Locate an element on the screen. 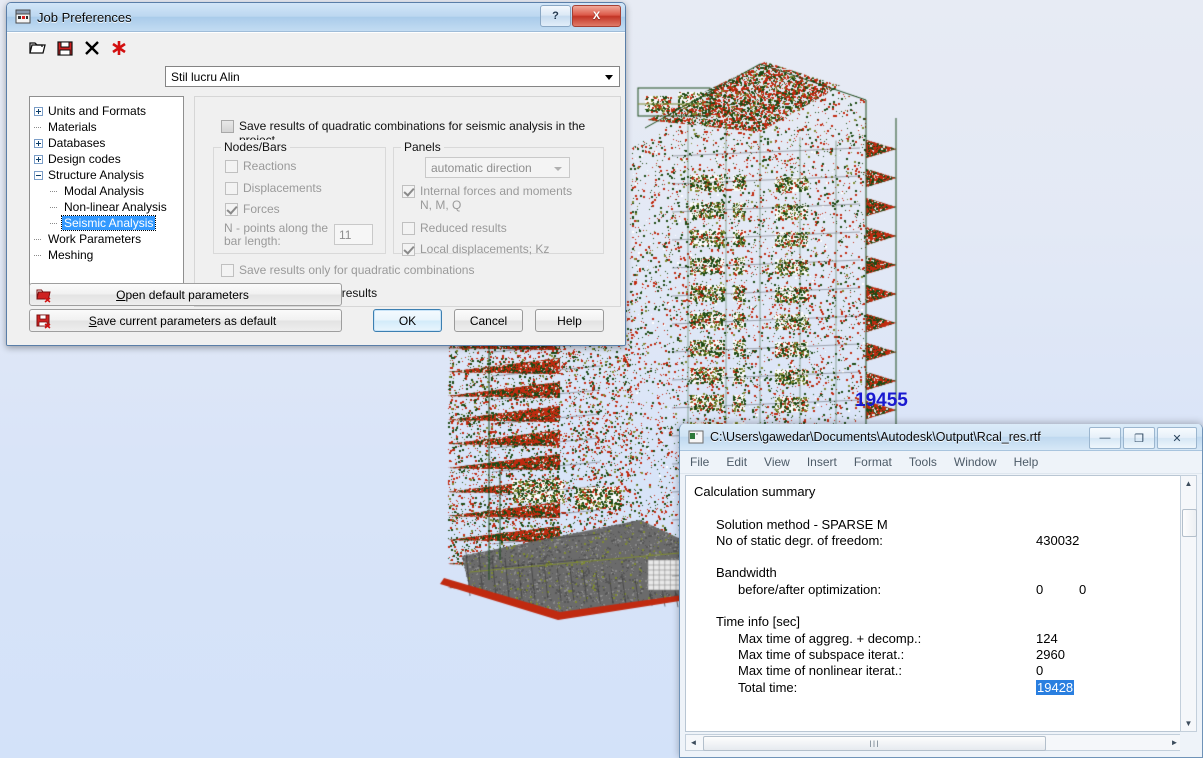 This screenshot has height=758, width=1203. ok-button: OK is located at coordinates (407, 320).